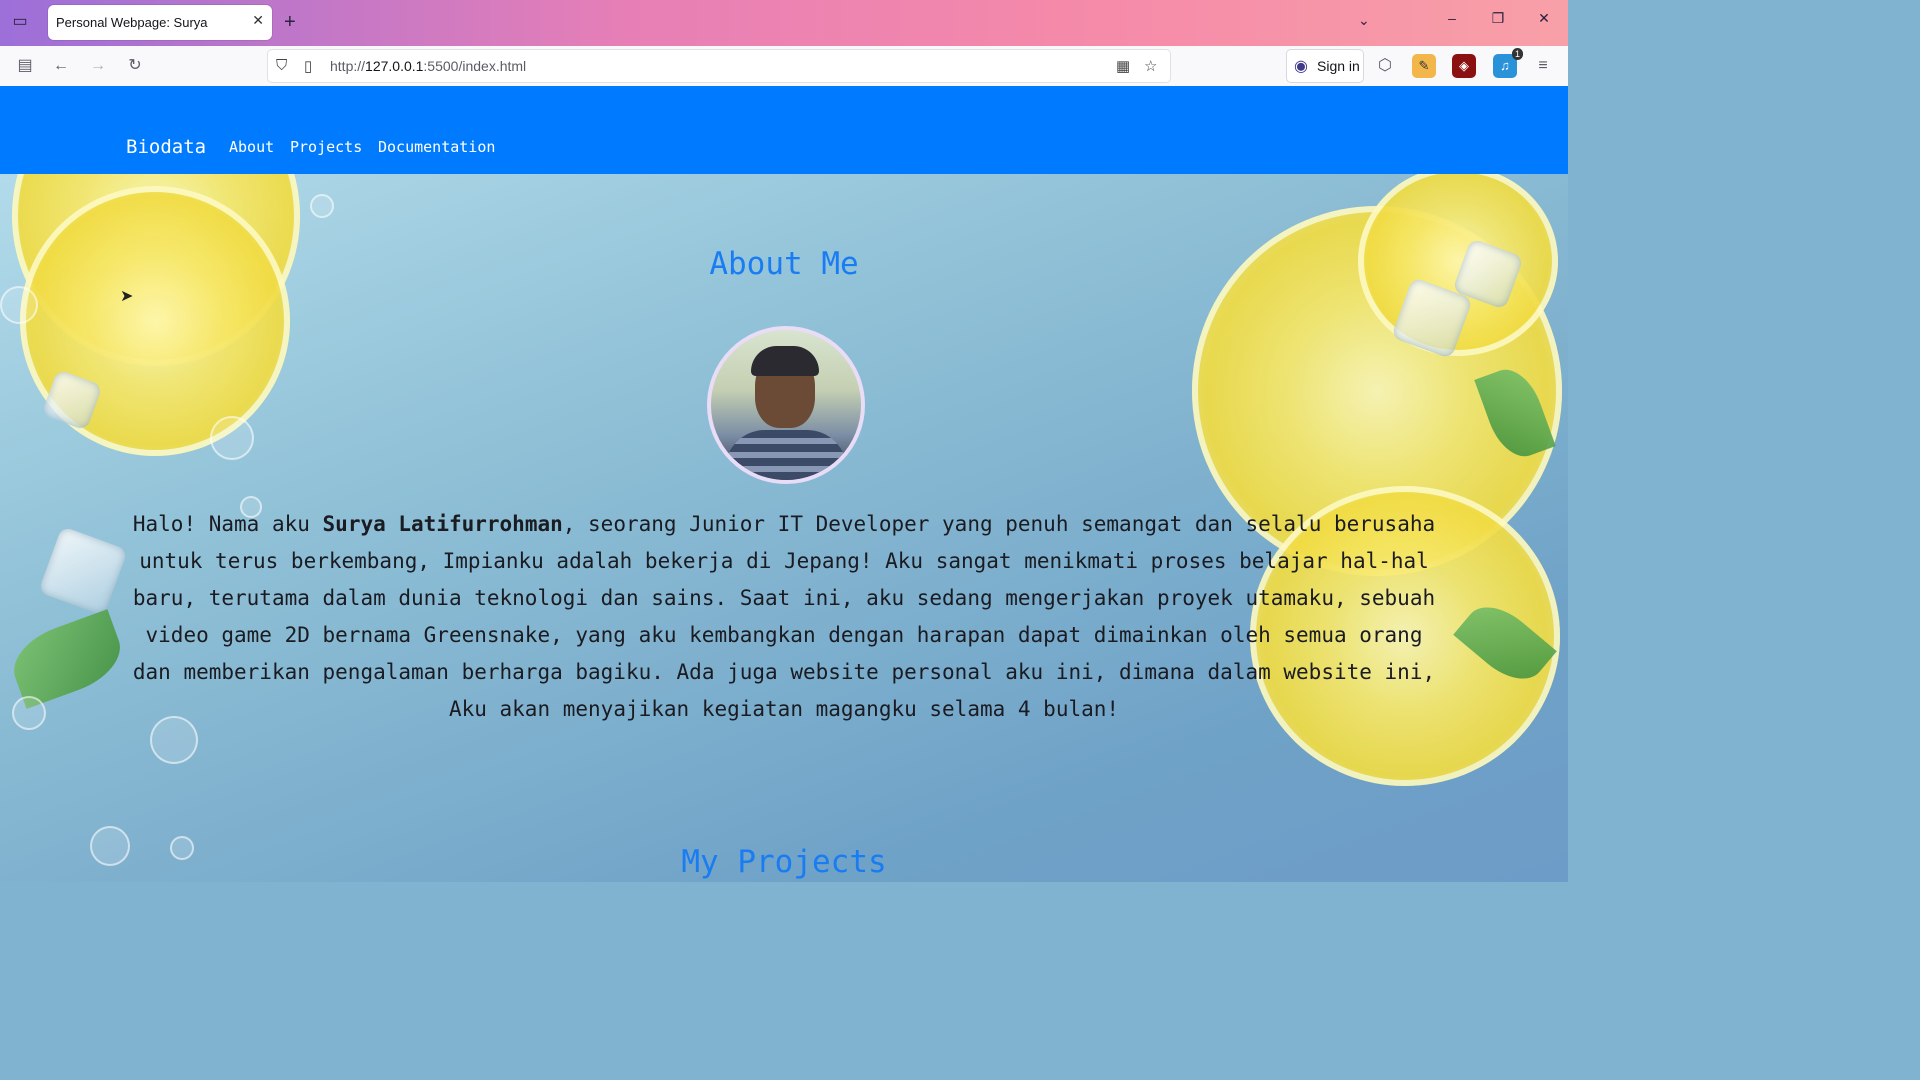 The image size is (1920, 1080). I want to click on nav-link-about: About, so click(251, 147).